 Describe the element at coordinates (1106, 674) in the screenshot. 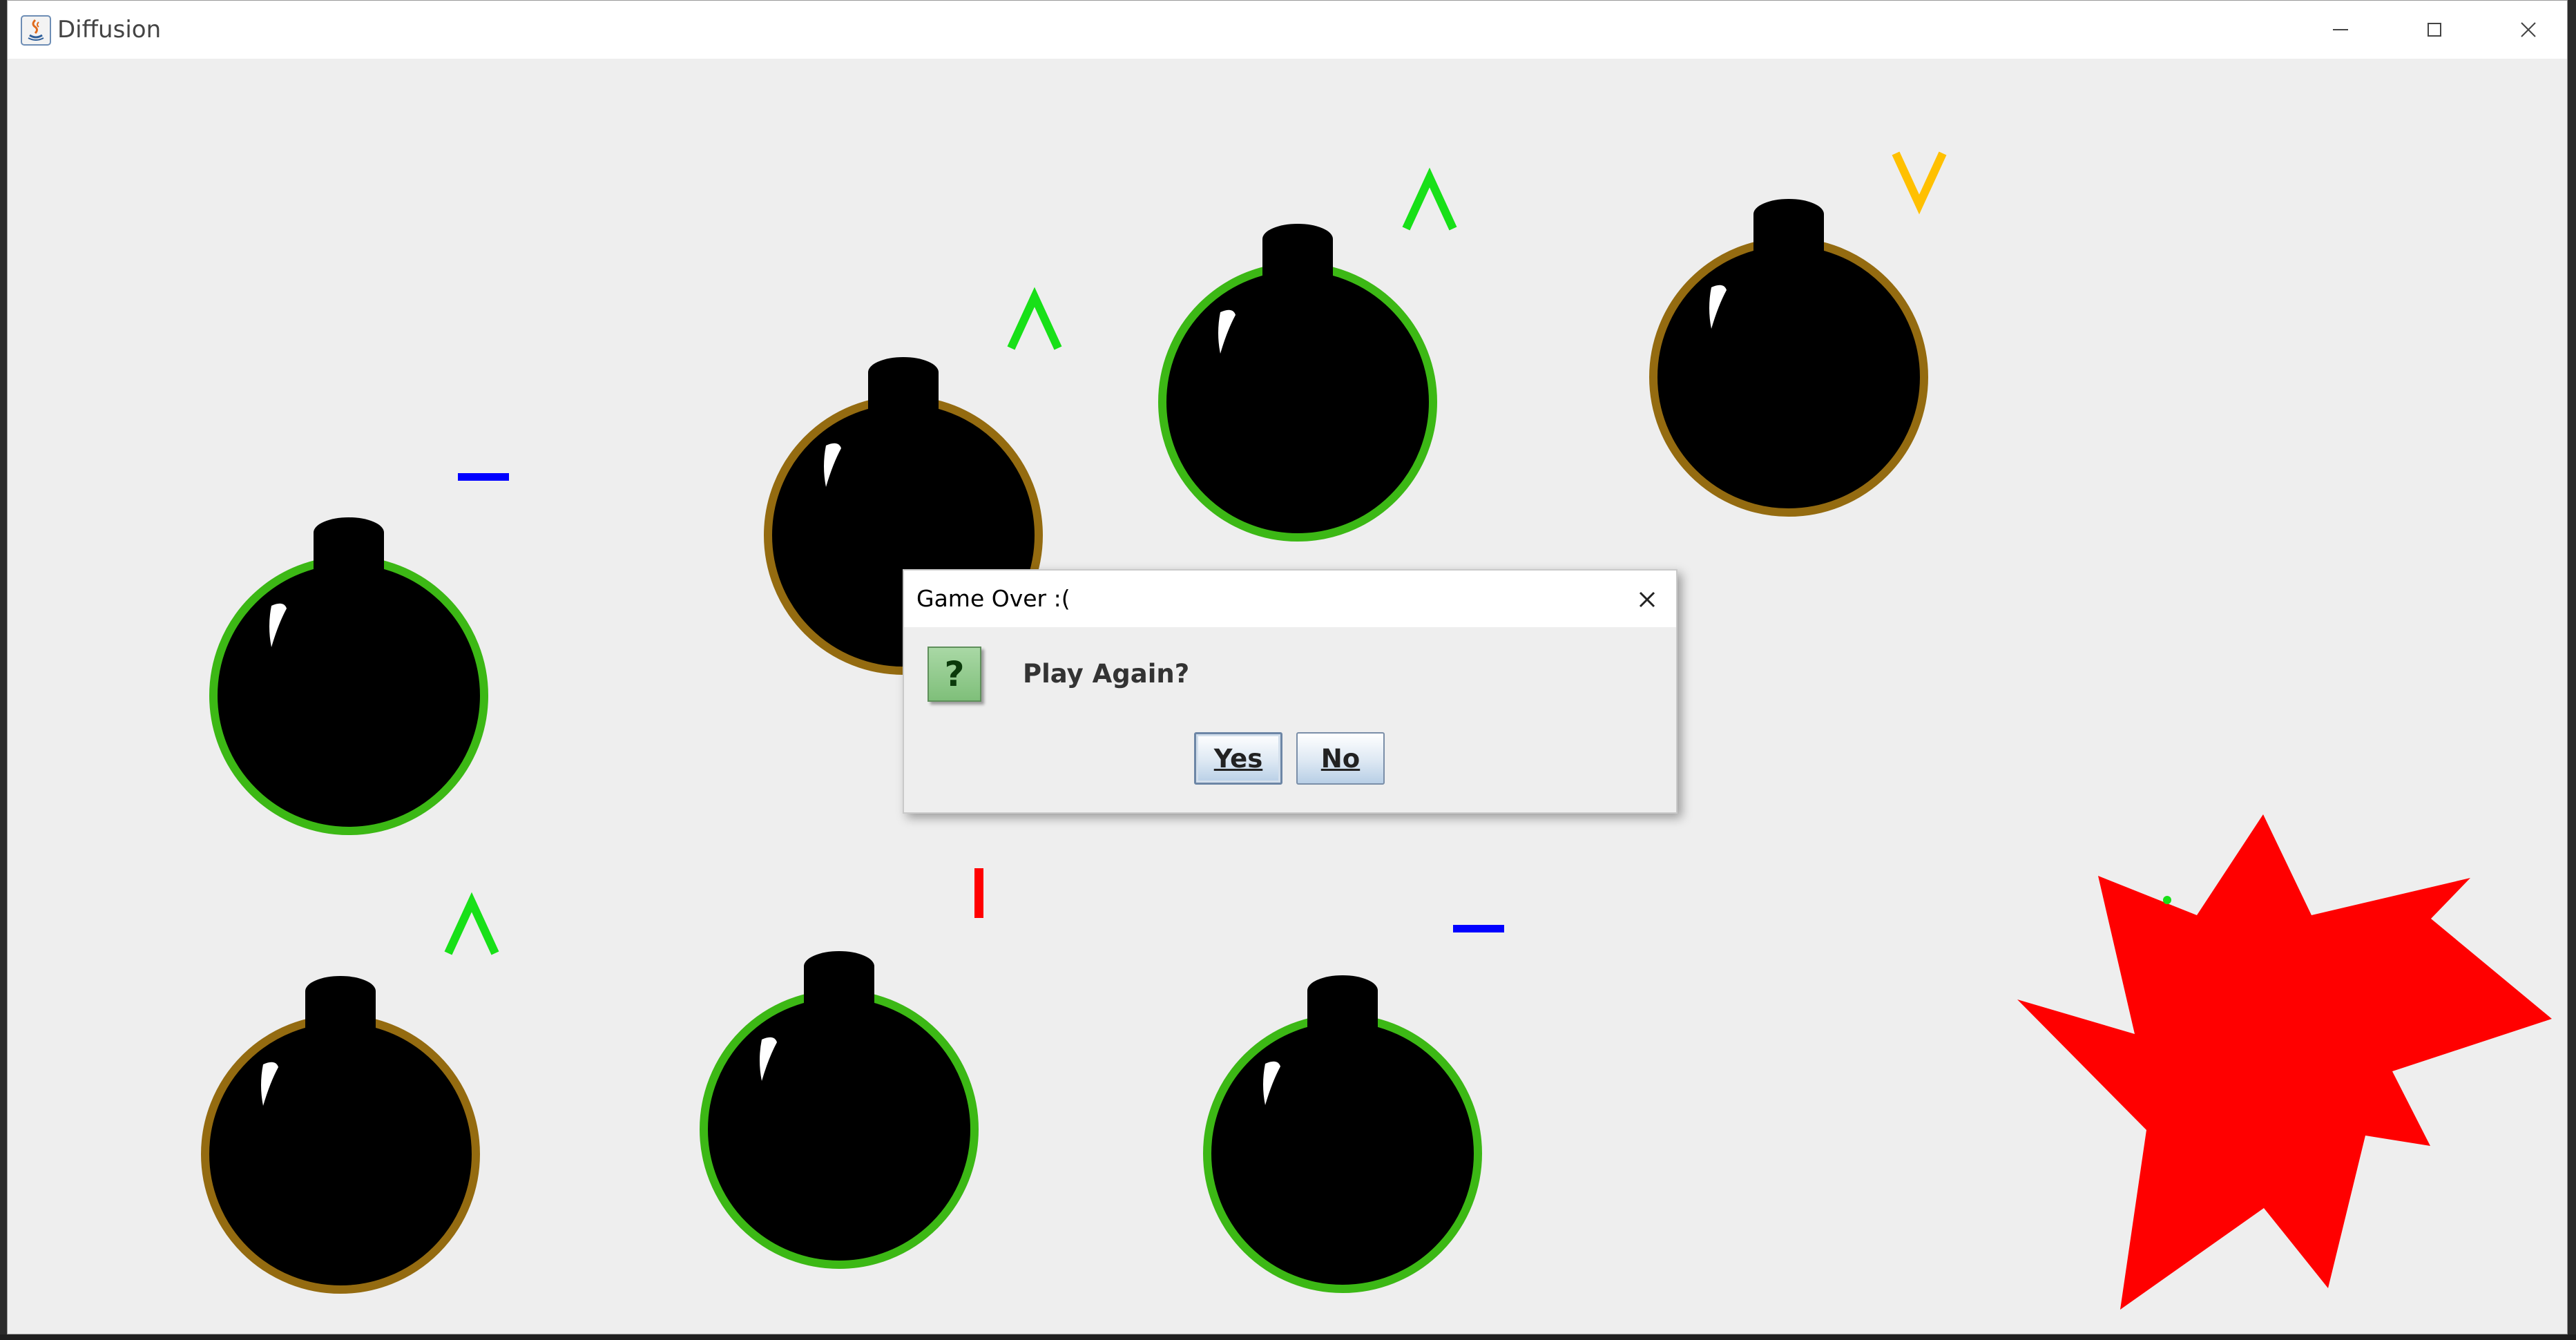

I see `dialog-message: Play Again?` at that location.